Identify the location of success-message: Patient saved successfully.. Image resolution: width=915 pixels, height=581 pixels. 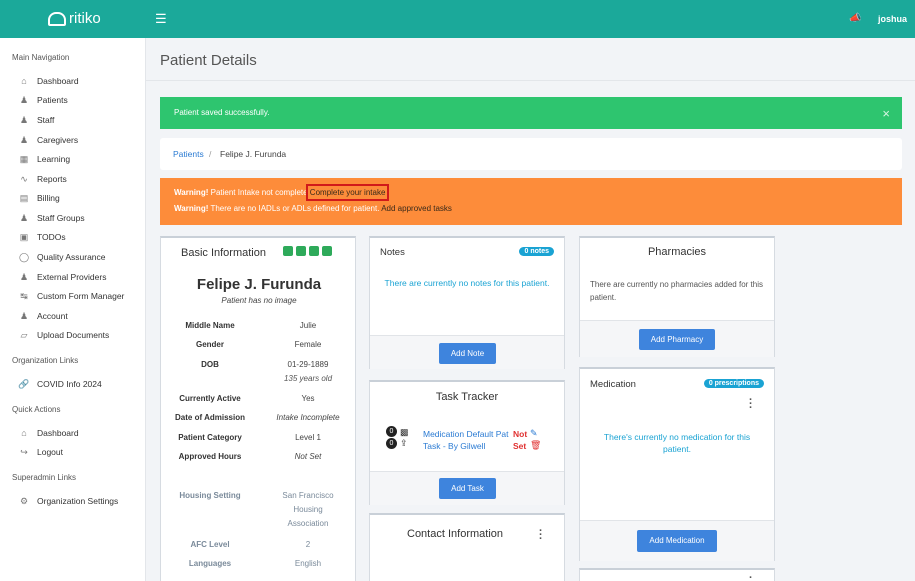
(222, 112).